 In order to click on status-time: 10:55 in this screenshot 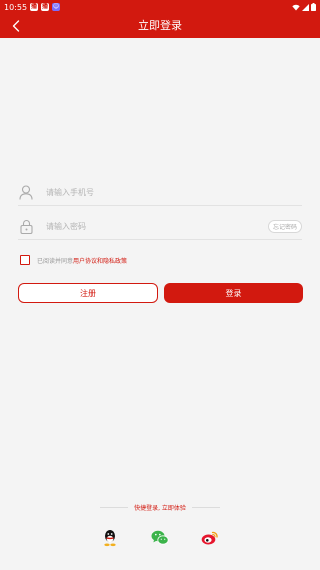, I will do `click(16, 7)`.